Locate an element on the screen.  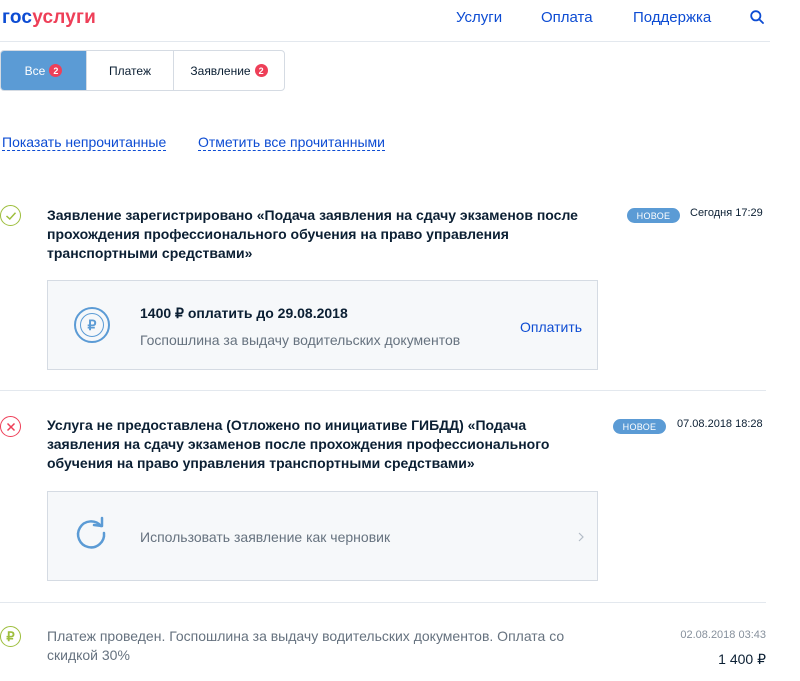
logo-part-uslugi: услуги is located at coordinates (64, 17).